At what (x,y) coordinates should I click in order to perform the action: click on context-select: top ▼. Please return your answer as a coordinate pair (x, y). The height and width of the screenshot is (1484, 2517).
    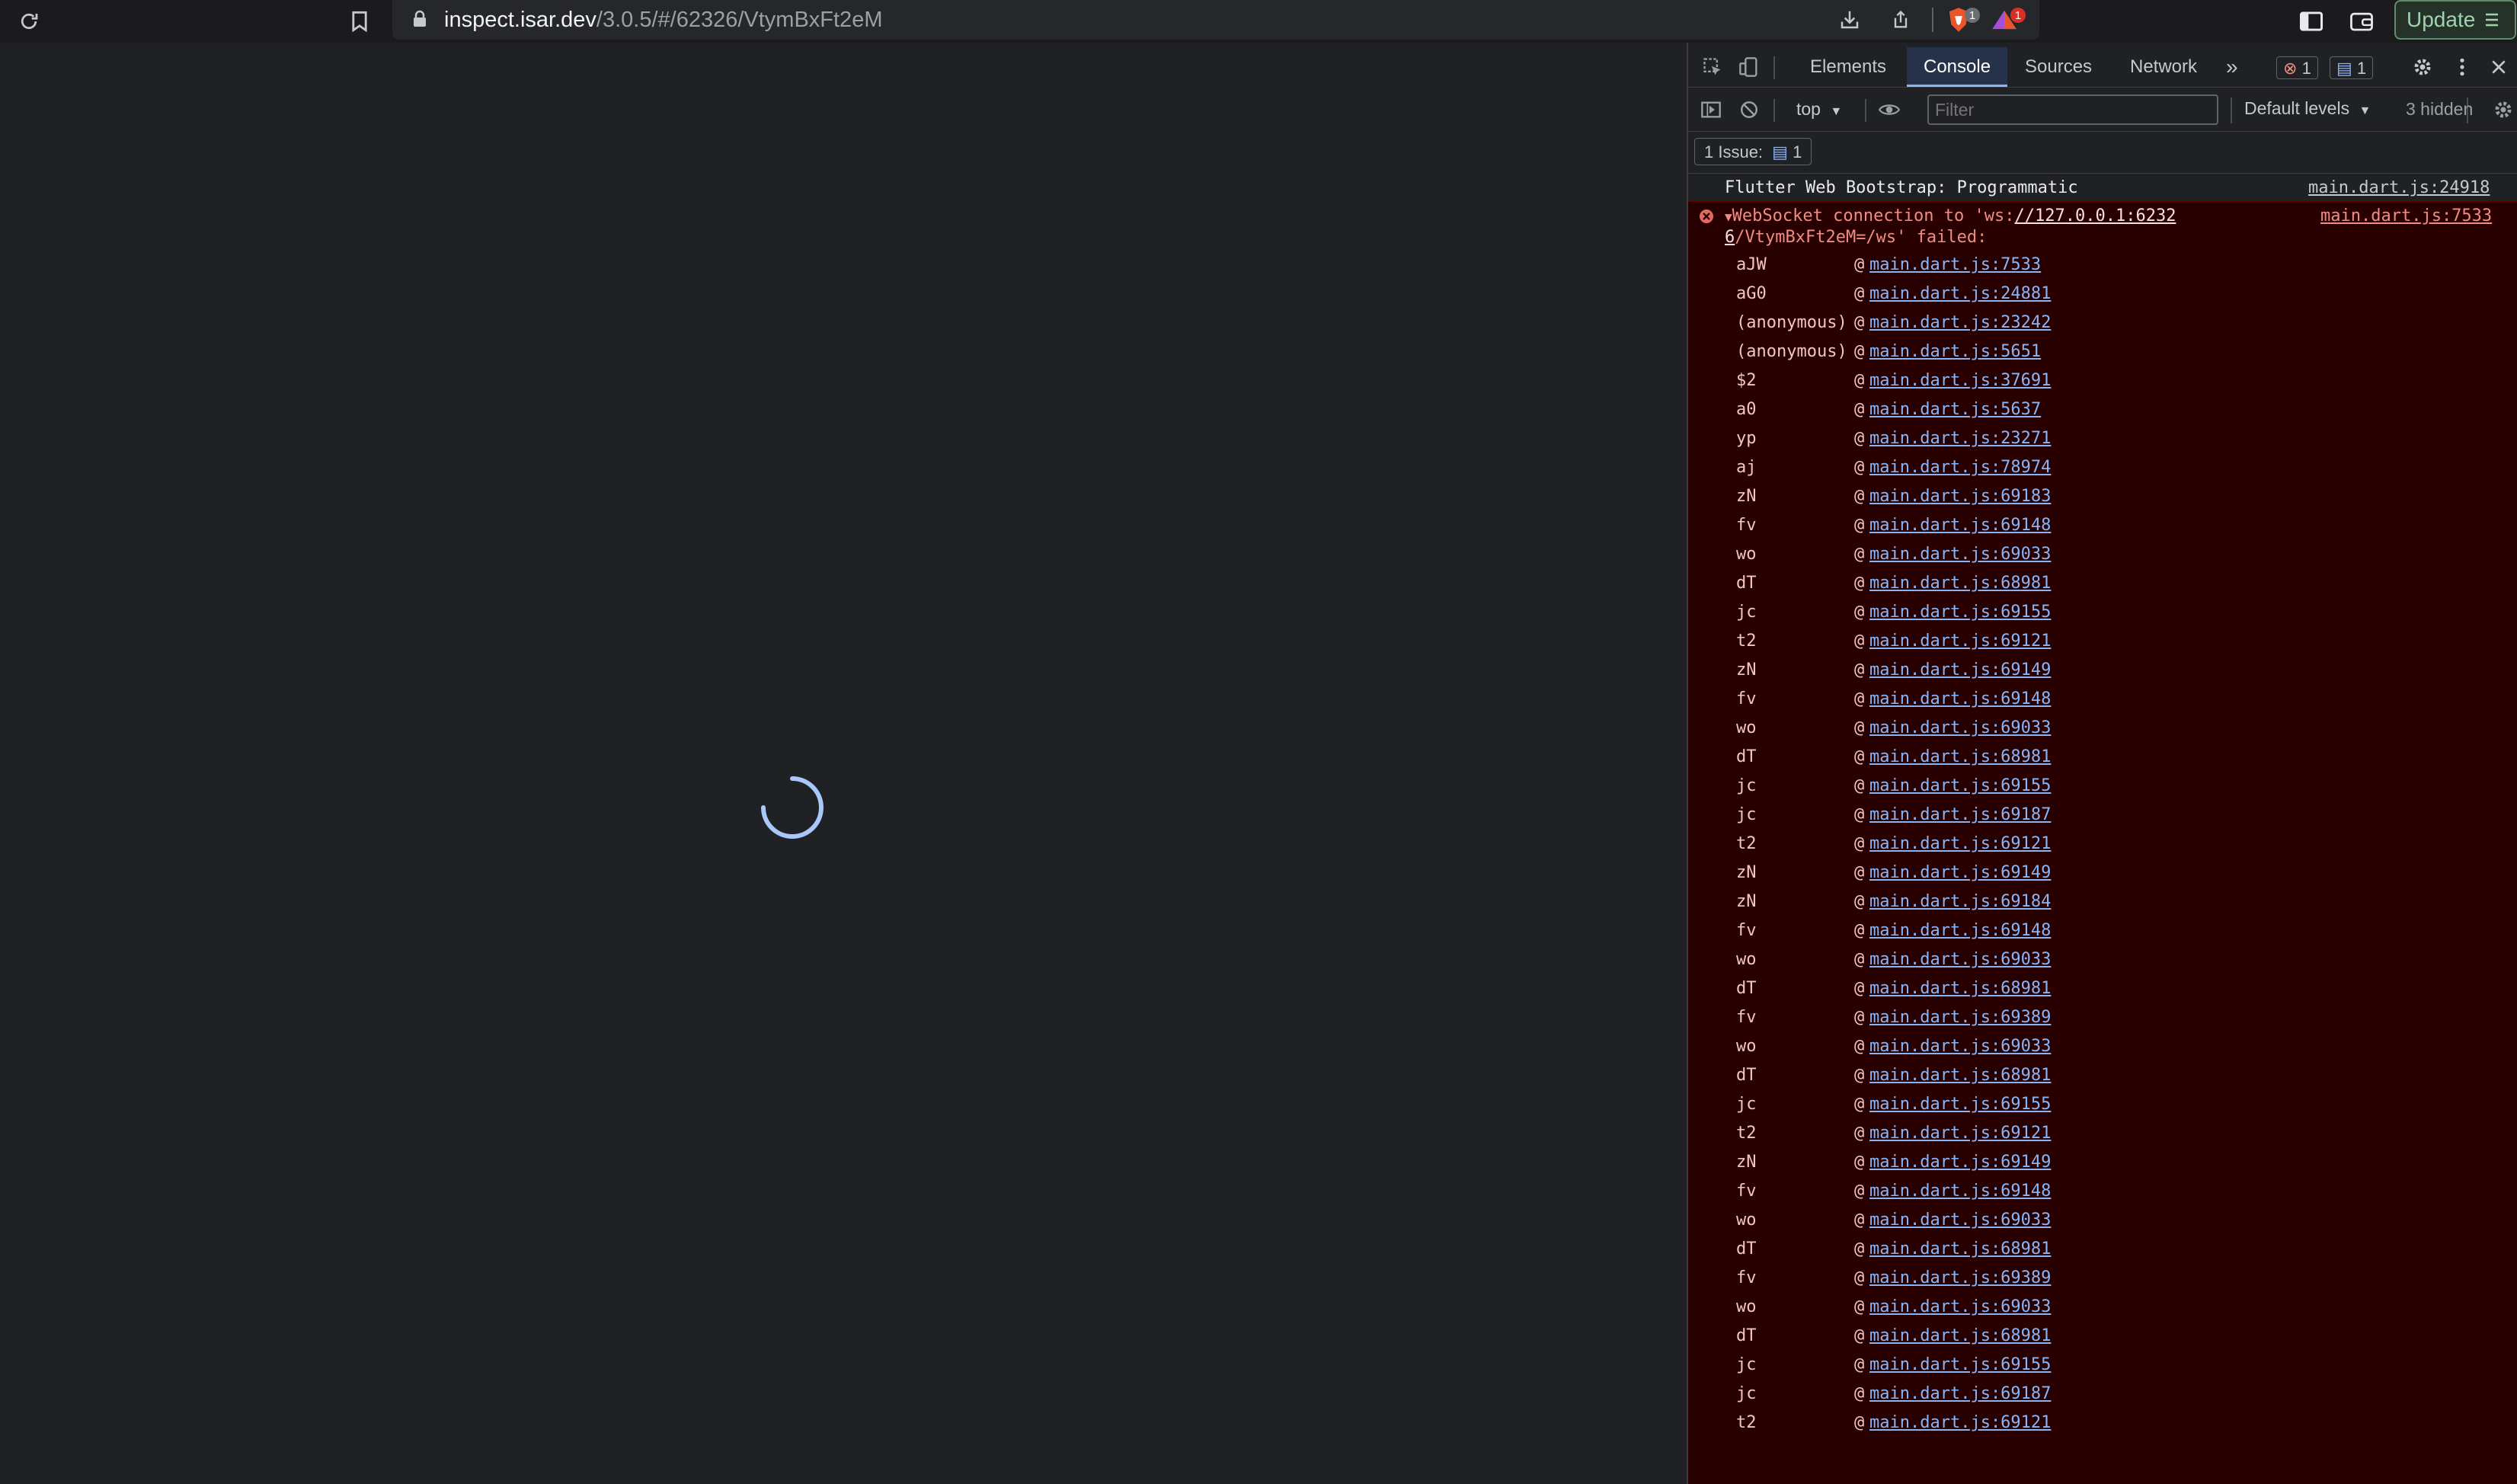
    Looking at the image, I should click on (1819, 109).